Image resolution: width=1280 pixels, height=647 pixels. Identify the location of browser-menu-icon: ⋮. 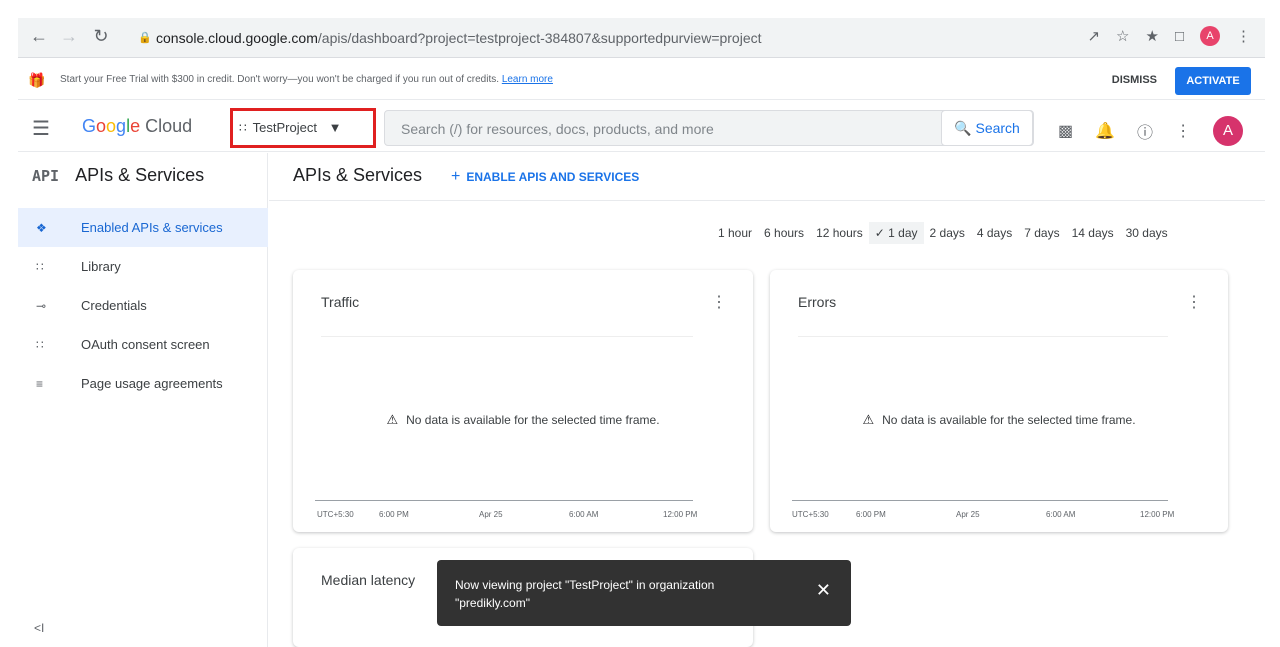
(1243, 36).